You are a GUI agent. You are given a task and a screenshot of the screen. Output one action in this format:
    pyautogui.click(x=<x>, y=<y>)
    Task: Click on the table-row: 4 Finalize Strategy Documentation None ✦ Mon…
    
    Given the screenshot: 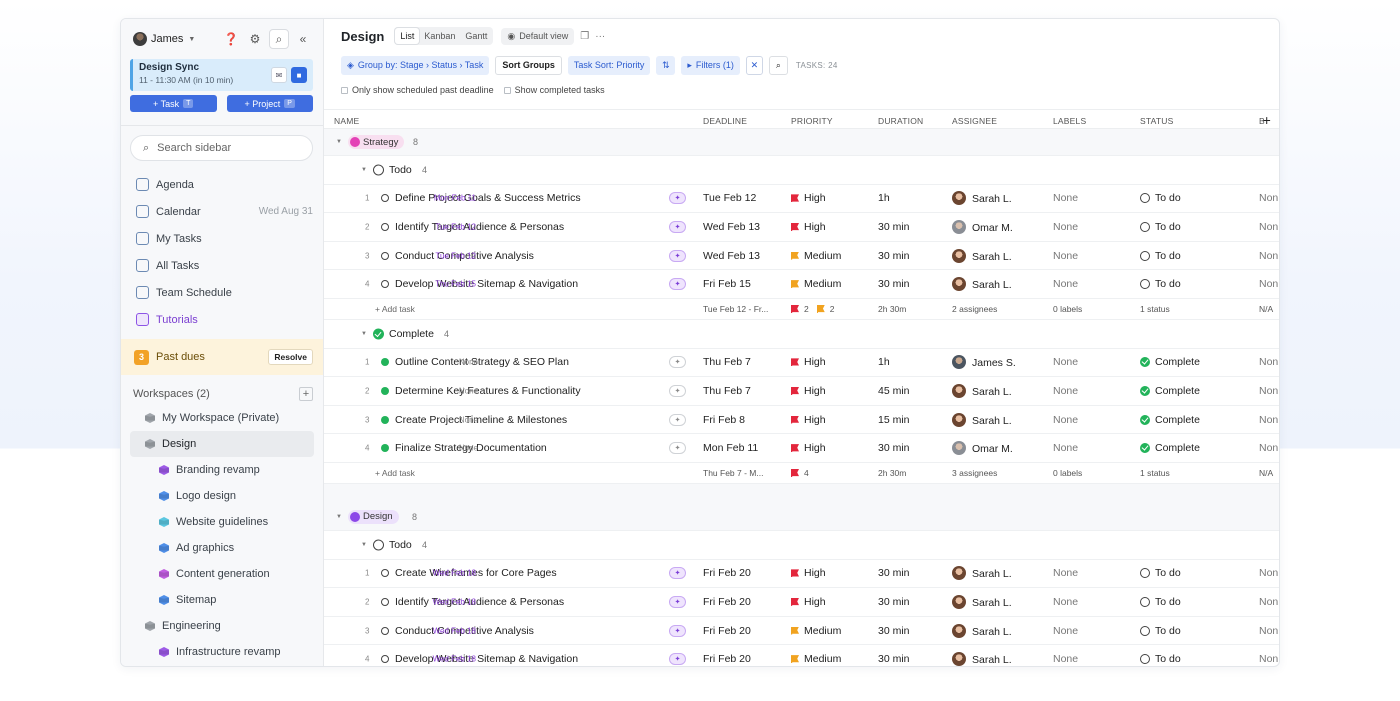 What is the action you would take?
    pyautogui.click(x=801, y=448)
    